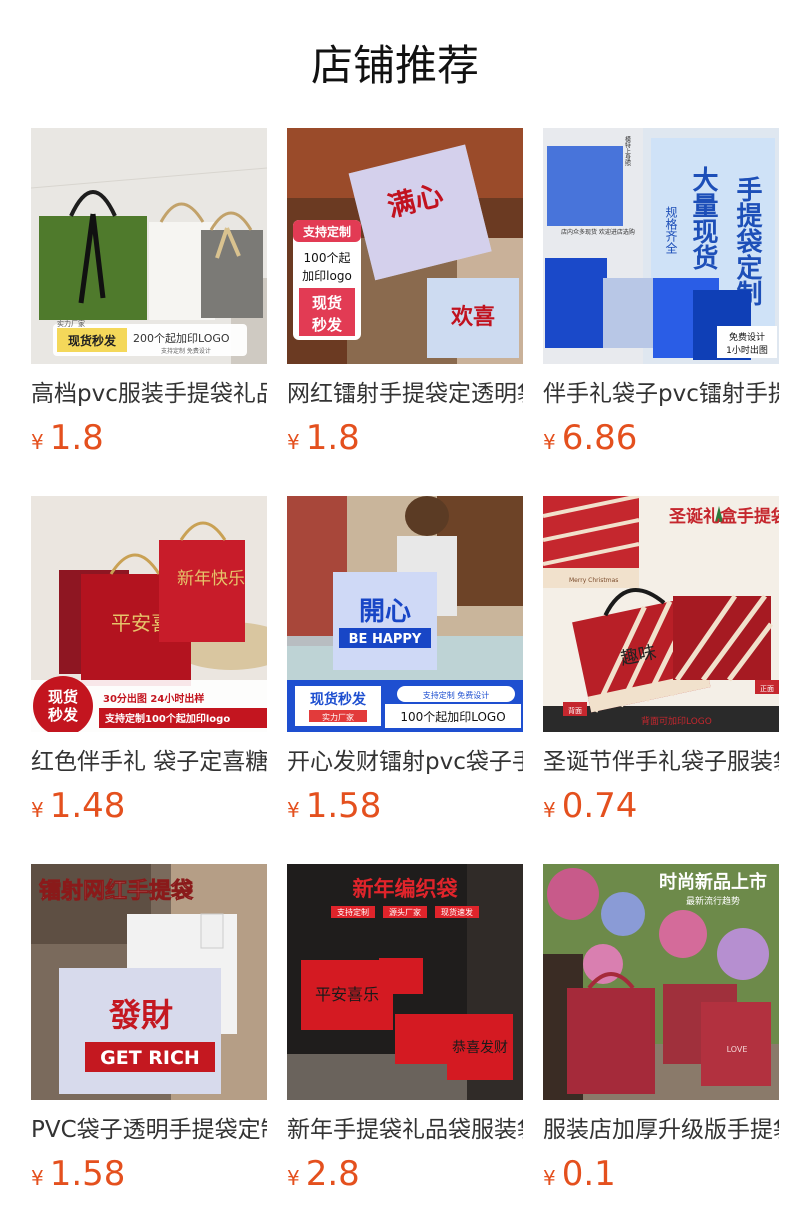  What do you see at coordinates (405, 394) in the screenshot?
I see `product-name: 网红镭射手提袋定透明袋` at bounding box center [405, 394].